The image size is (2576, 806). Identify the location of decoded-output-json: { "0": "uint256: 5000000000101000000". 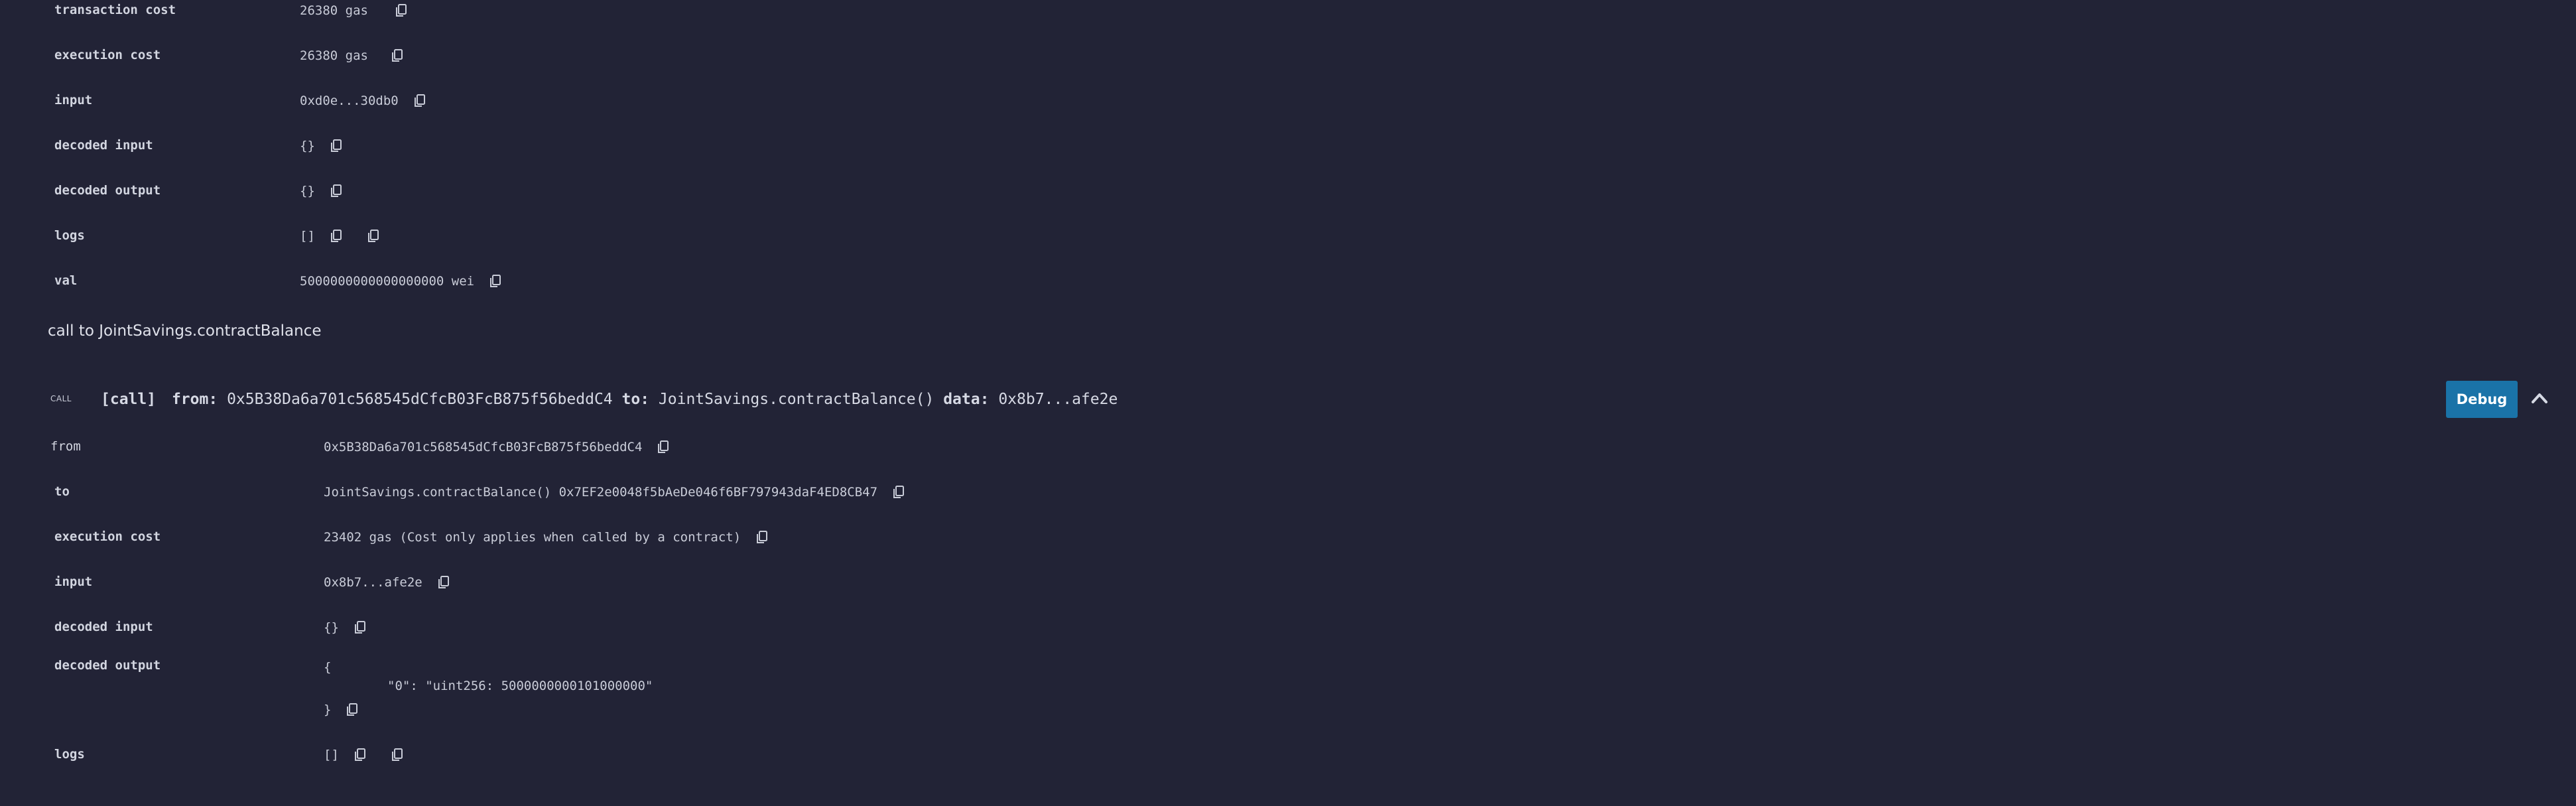
(489, 676).